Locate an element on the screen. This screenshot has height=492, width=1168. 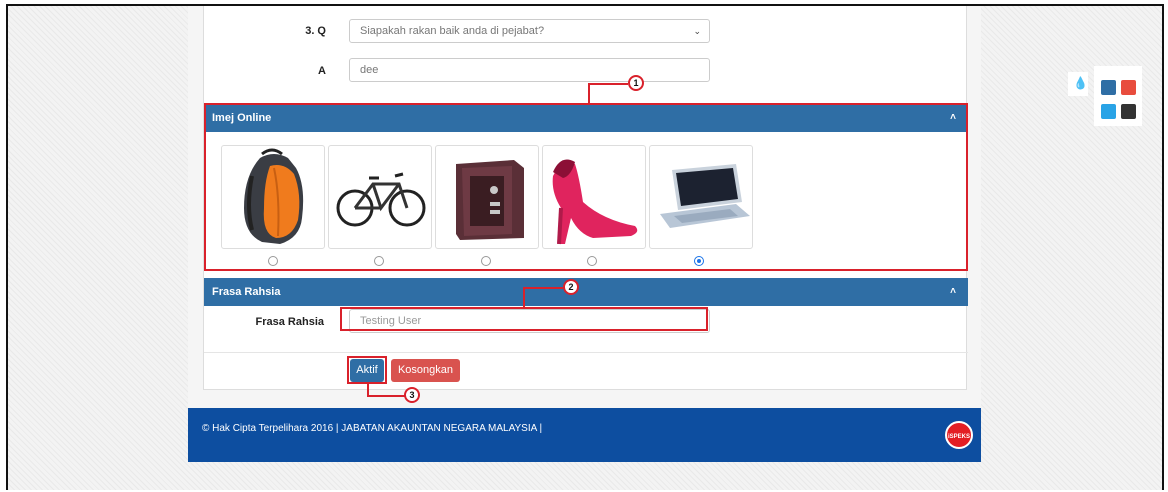
callout-marker-1: 1 is located at coordinates (636, 83).